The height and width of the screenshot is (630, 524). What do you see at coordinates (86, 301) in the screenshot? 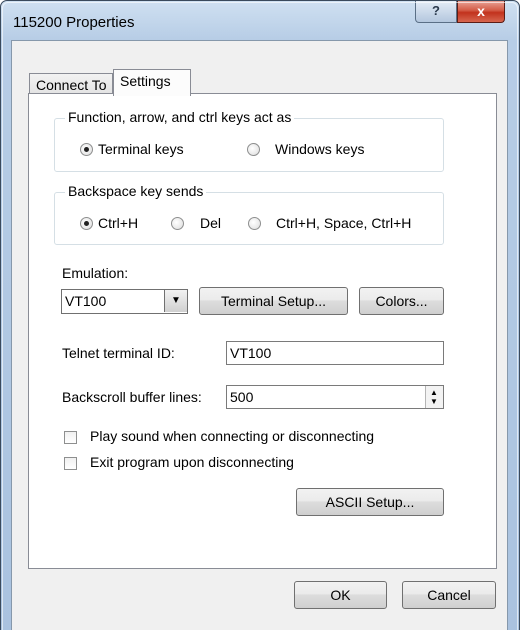
I see `emulation-select-value: VT100` at bounding box center [86, 301].